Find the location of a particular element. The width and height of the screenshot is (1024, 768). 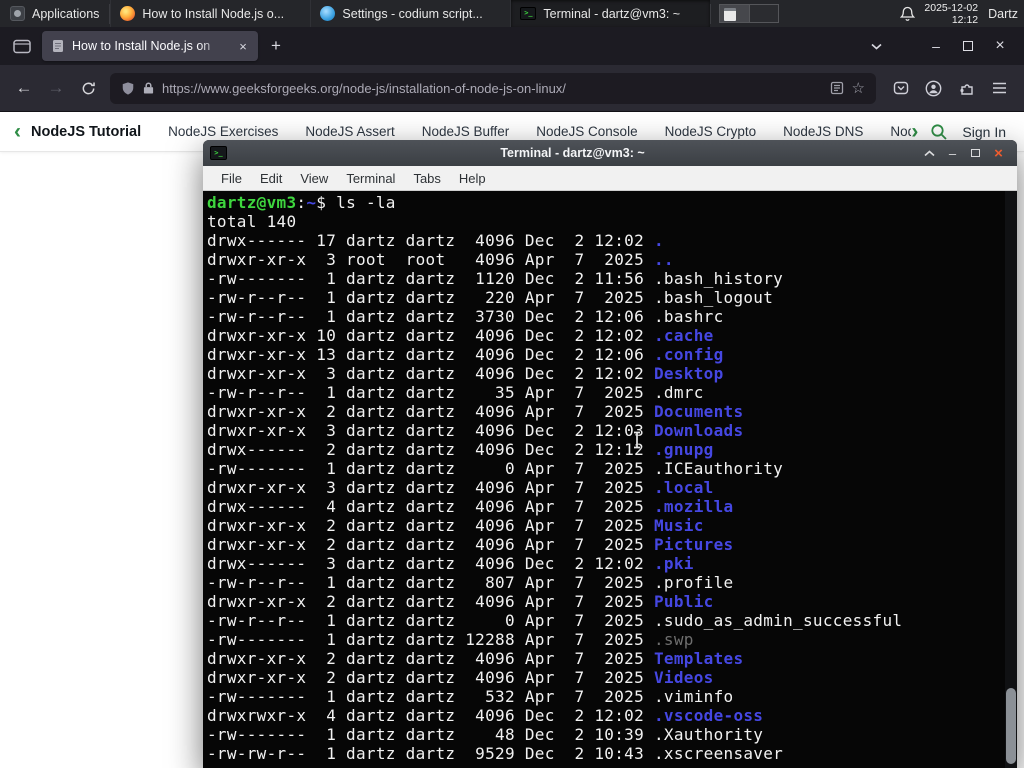

firefox-view-button is located at coordinates (22, 46).